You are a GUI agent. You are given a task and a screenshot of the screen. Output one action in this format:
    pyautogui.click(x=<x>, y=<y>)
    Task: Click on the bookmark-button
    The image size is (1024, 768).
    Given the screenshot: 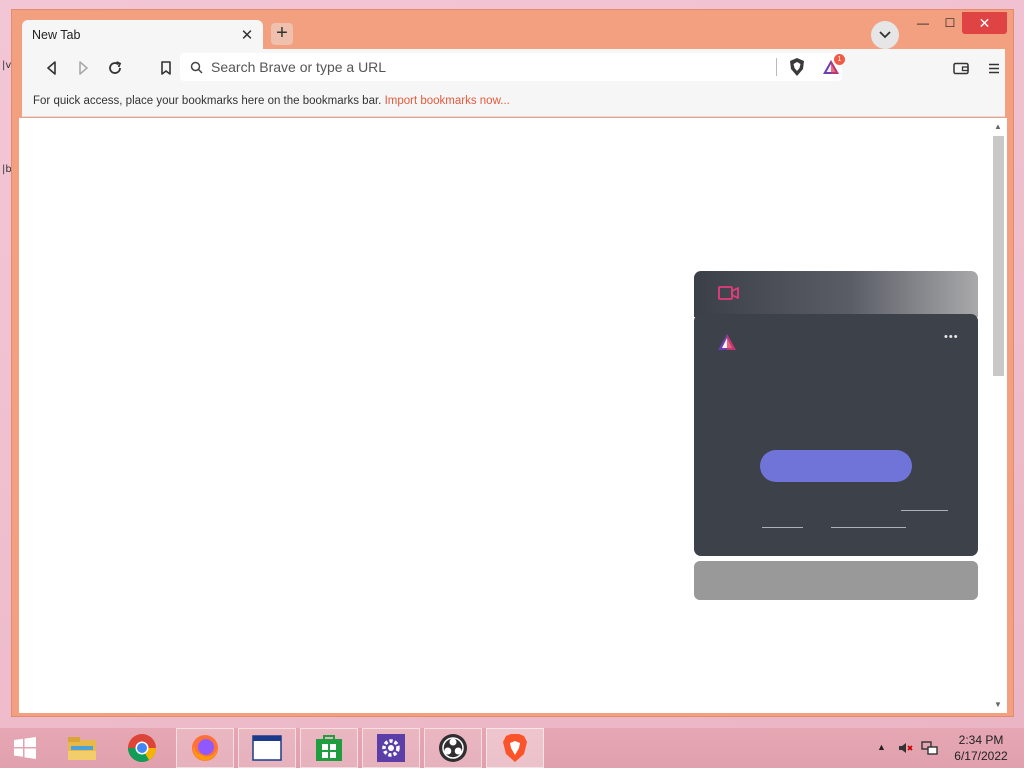 What is the action you would take?
    pyautogui.click(x=166, y=68)
    